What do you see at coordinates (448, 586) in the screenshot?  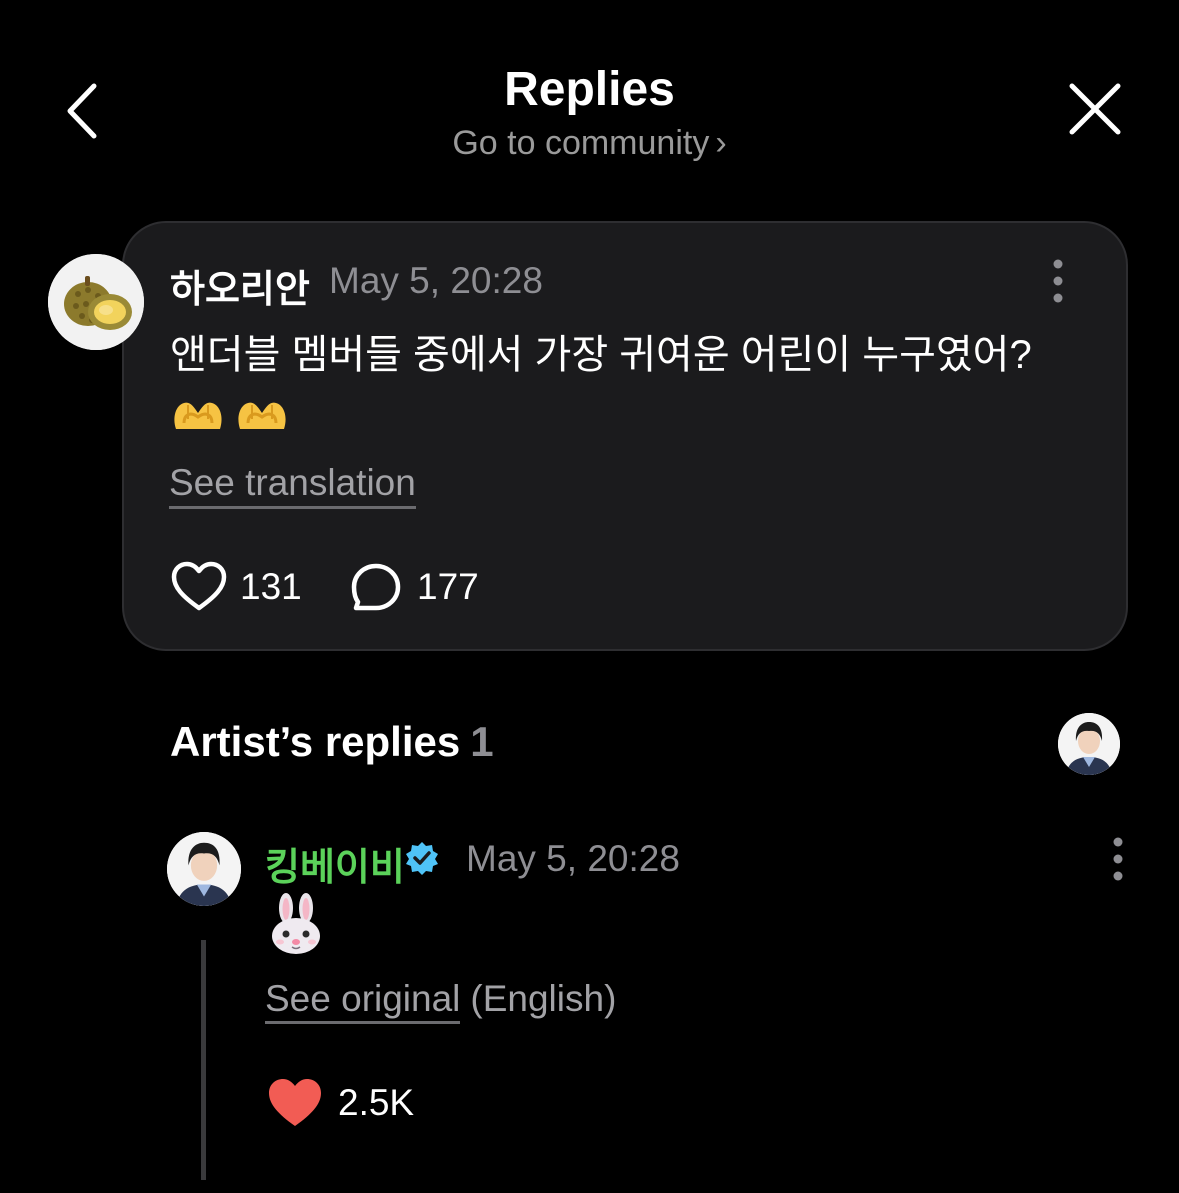 I see `comment-count: 177` at bounding box center [448, 586].